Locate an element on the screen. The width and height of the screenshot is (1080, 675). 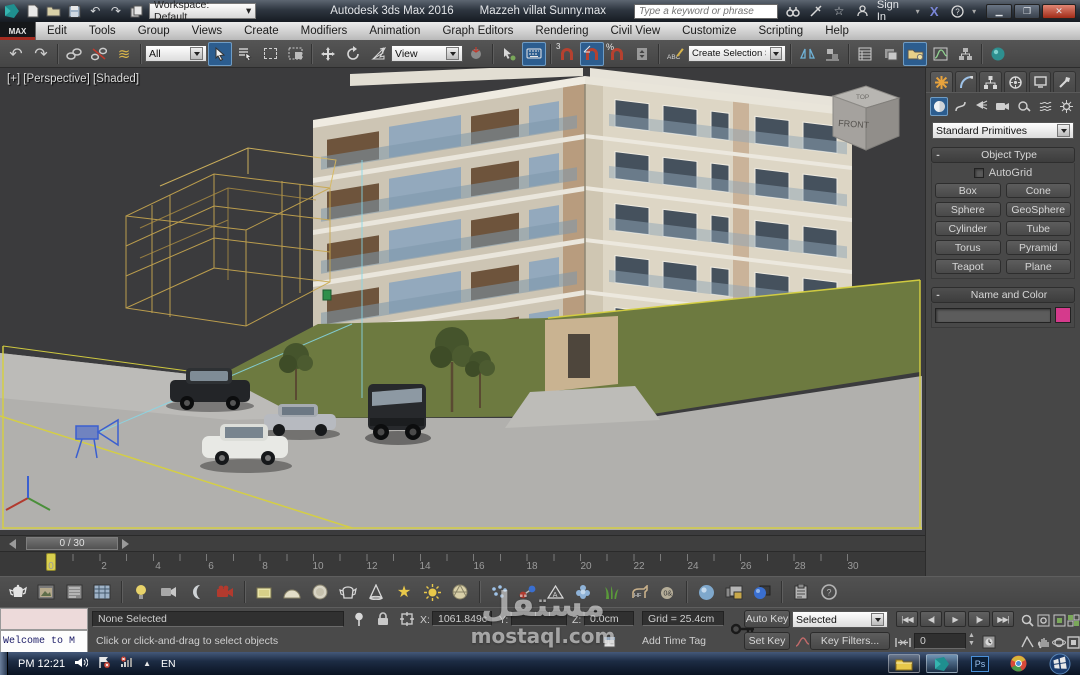
primitive-category-dropdown: Standard Primitives is located at coordinates (1003, 130).